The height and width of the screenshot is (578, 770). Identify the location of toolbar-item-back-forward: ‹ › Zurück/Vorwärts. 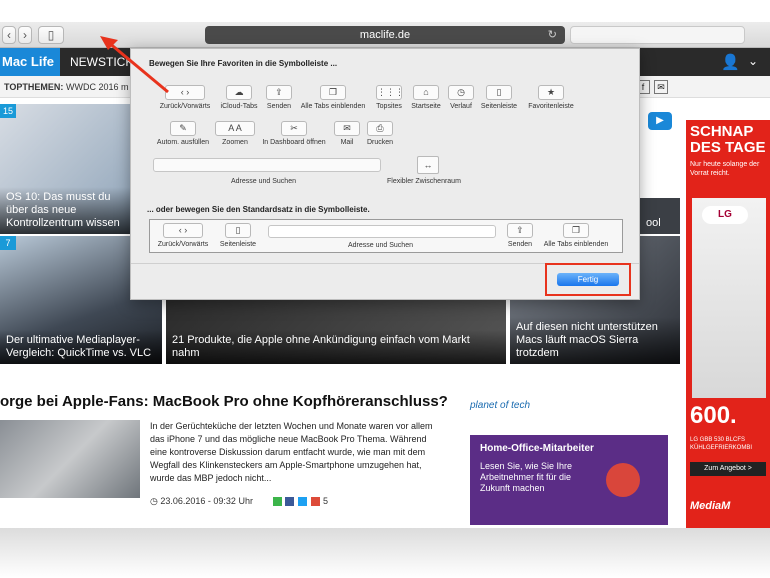
(185, 97).